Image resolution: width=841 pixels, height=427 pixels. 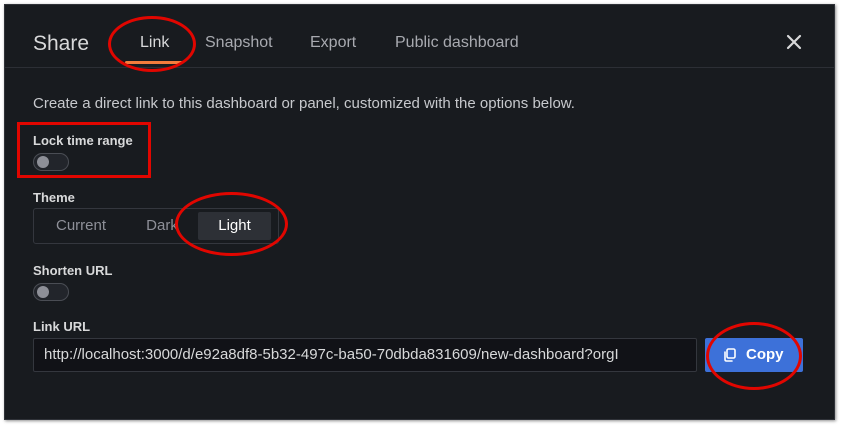 I want to click on close-icon-glyph, so click(x=794, y=42).